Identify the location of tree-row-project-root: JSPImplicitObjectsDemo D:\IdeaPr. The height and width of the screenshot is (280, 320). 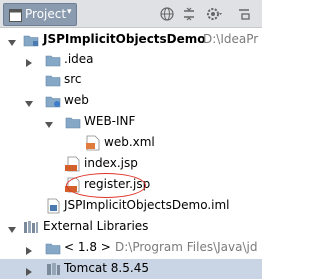
(131, 40).